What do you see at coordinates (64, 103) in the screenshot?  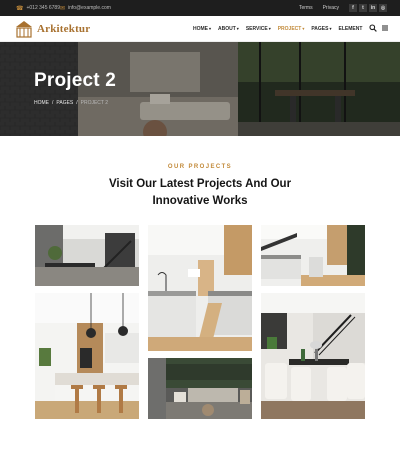 I see `breadcrumb-pages: PAGES` at bounding box center [64, 103].